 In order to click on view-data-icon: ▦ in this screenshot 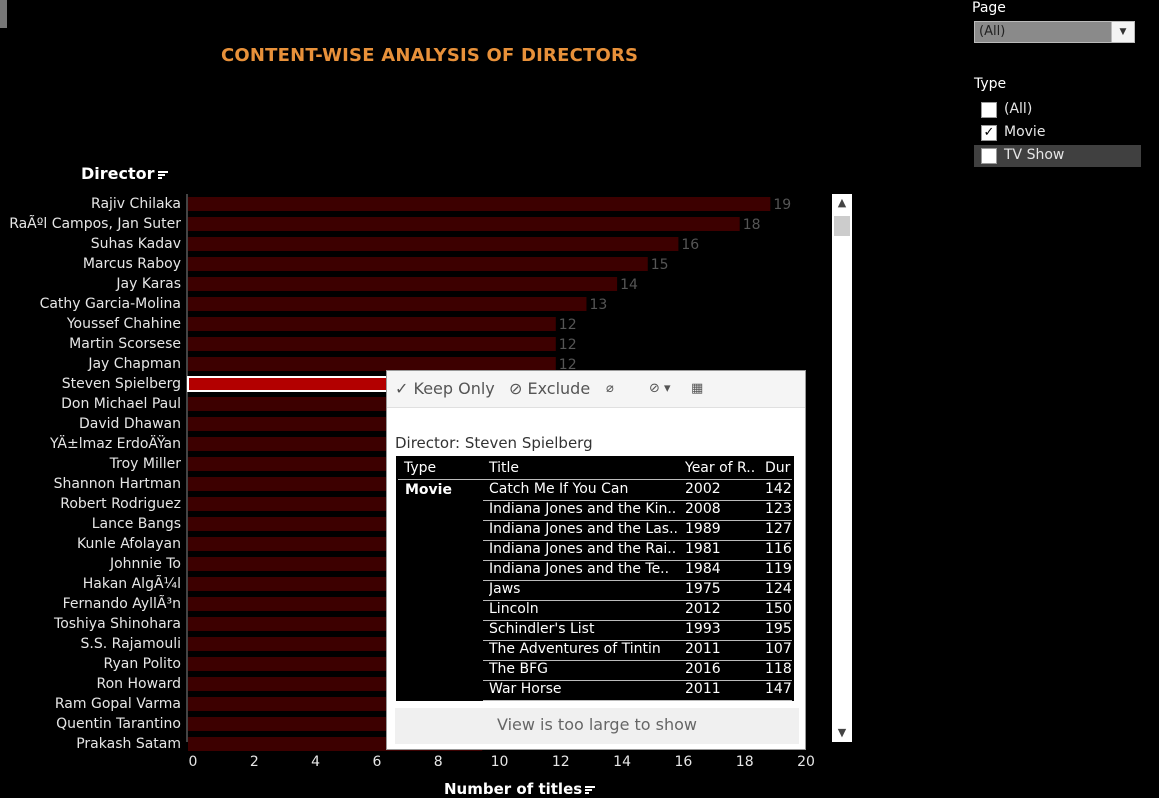, I will do `click(697, 388)`.